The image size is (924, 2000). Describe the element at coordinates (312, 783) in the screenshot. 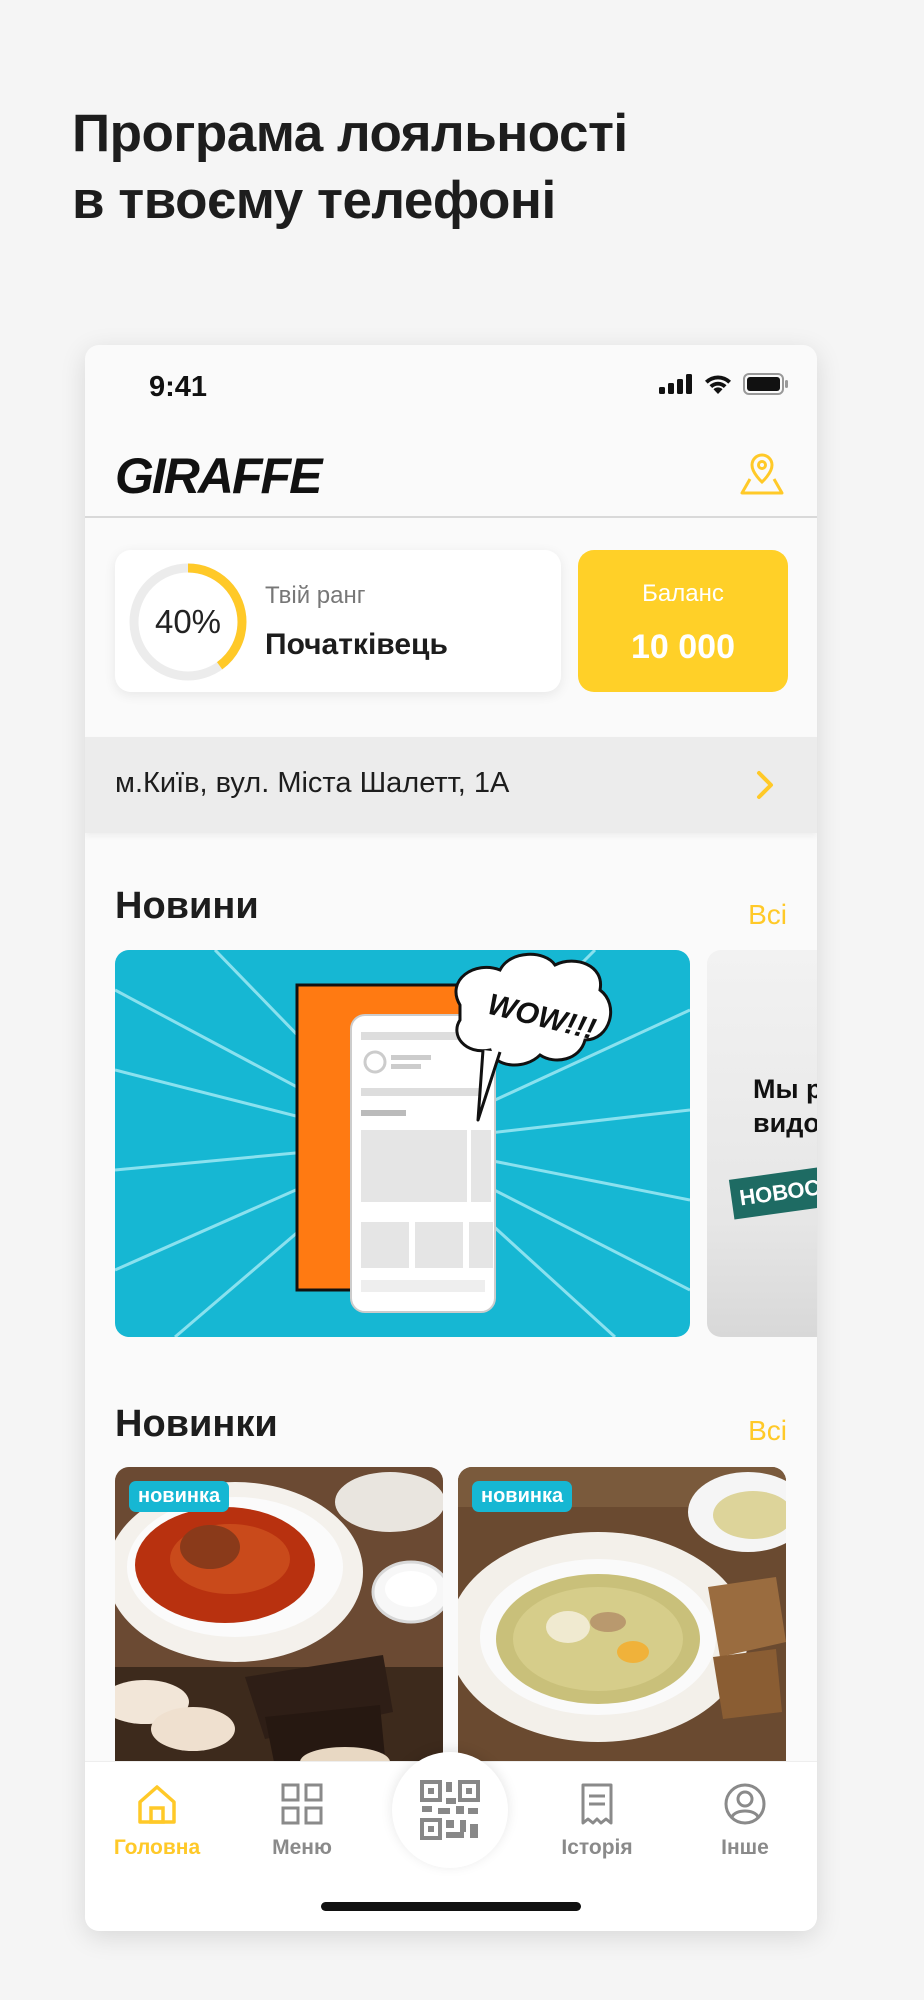

I see `address-text: м.Київ, вул. Міста Шалетт, 1А` at that location.